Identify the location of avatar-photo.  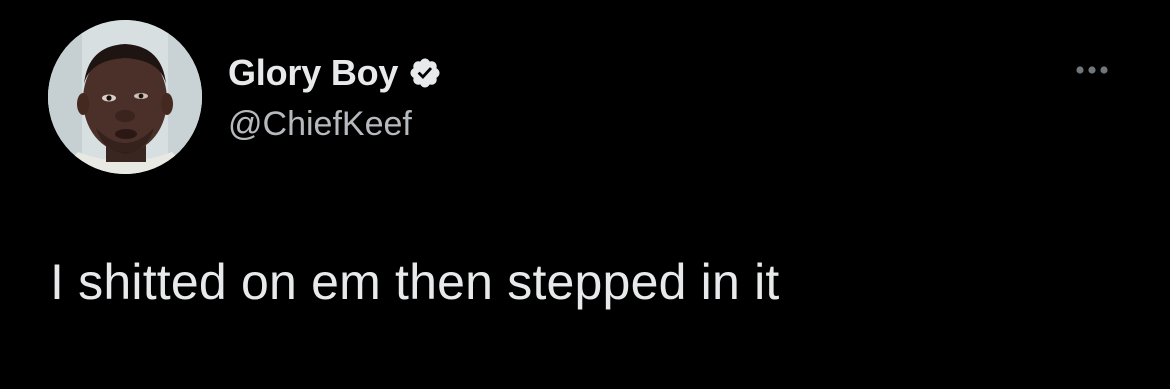
(125, 97).